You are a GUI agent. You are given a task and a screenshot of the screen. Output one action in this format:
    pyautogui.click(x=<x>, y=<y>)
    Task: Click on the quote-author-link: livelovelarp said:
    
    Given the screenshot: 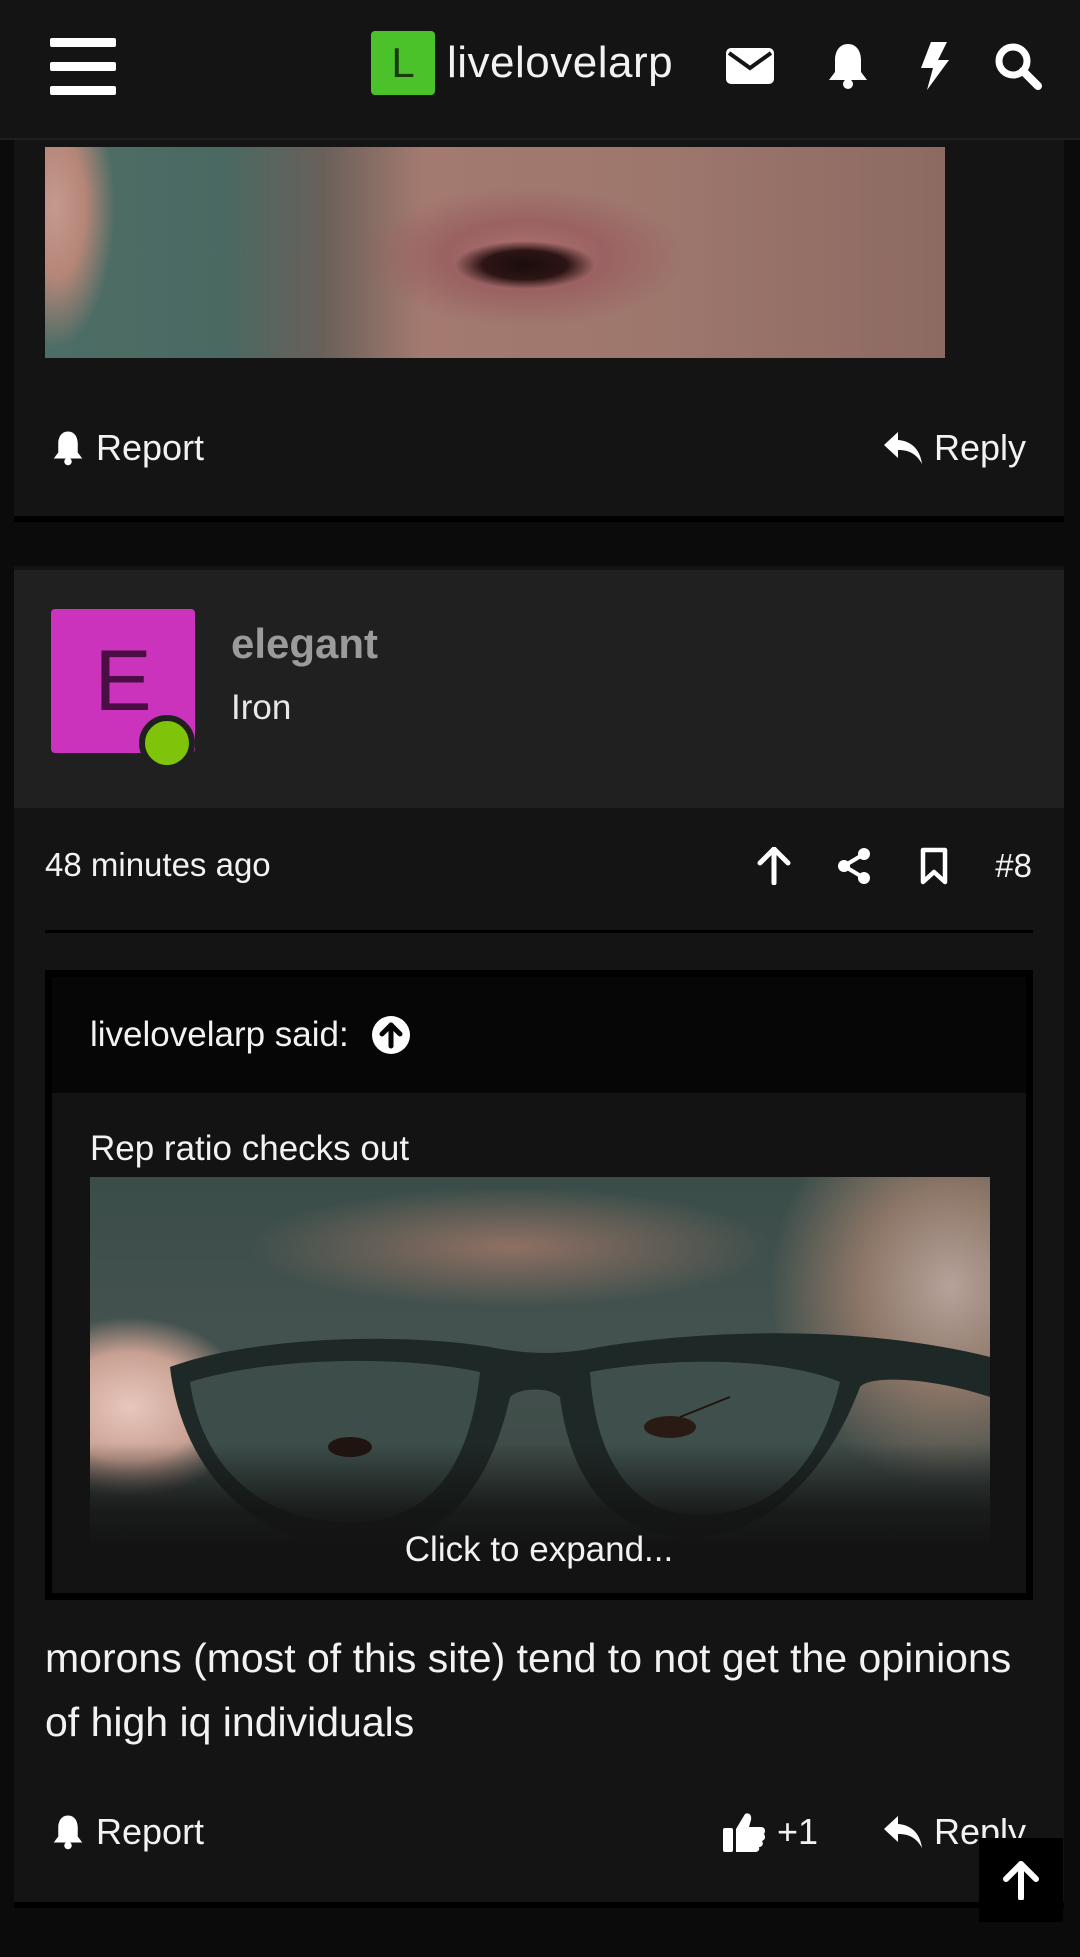 What is the action you would take?
    pyautogui.click(x=250, y=1035)
    